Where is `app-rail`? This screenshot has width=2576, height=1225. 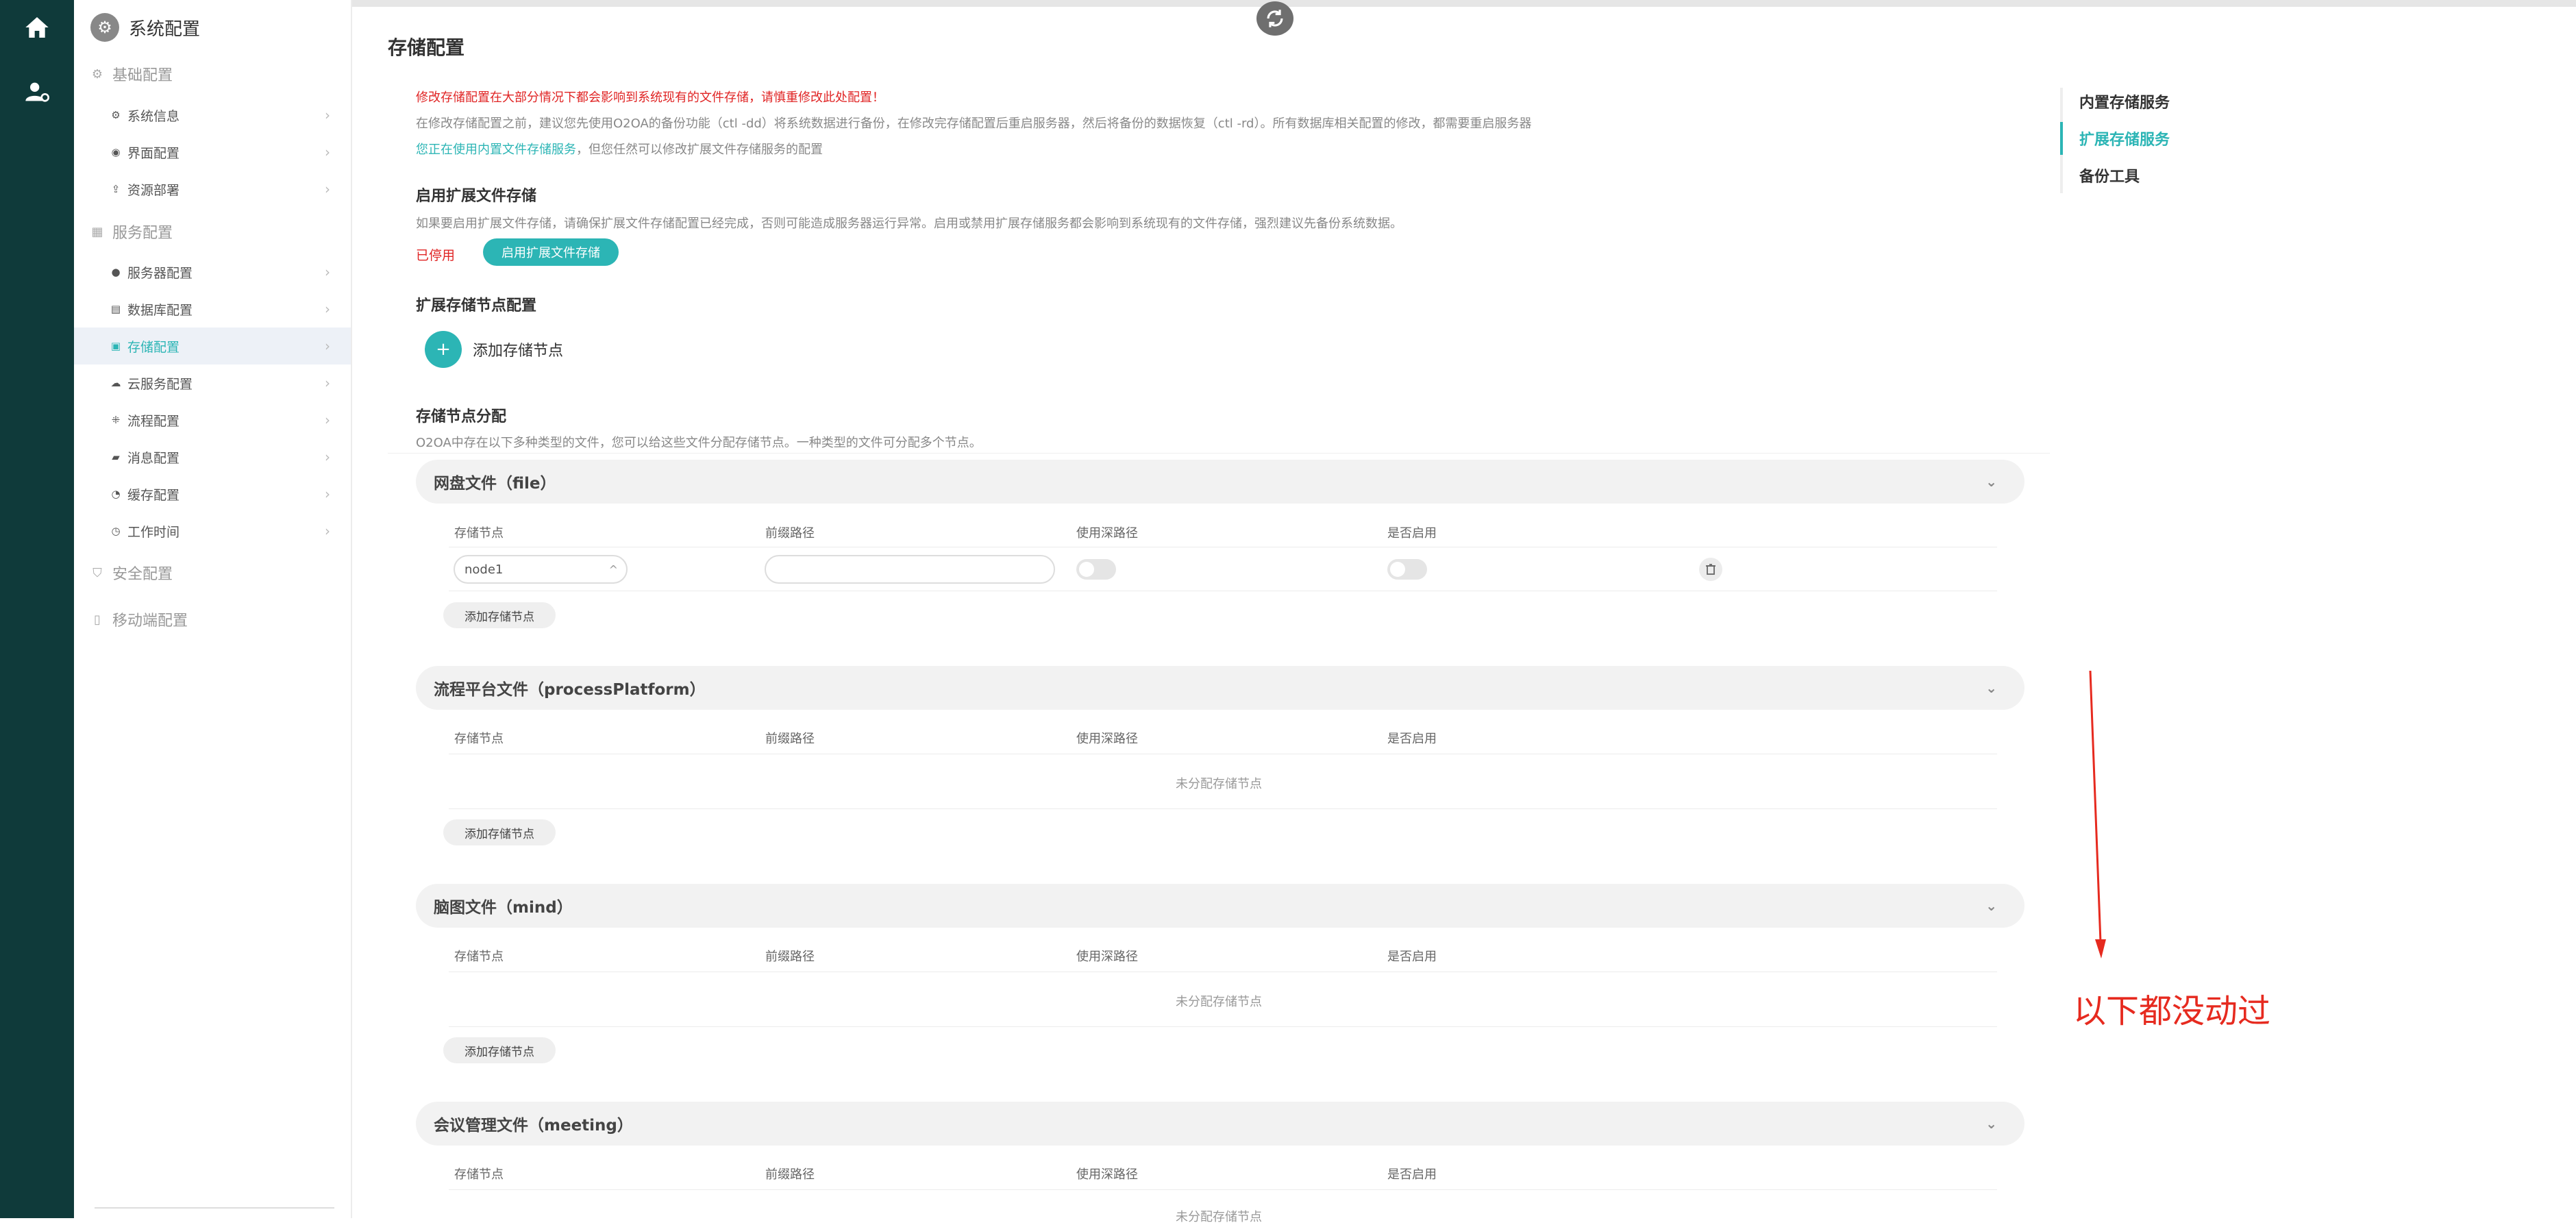
app-rail is located at coordinates (37, 609).